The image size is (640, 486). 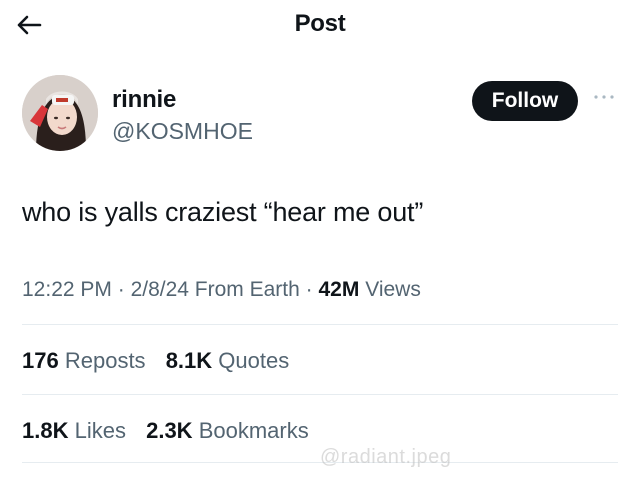 I want to click on bookmarks-label: Bookmarks, so click(x=253, y=430).